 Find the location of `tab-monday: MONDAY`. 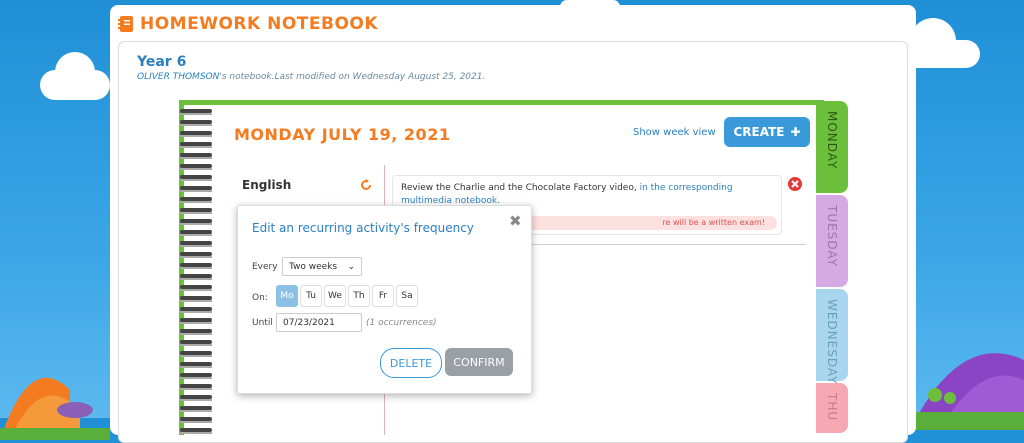

tab-monday: MONDAY is located at coordinates (832, 147).